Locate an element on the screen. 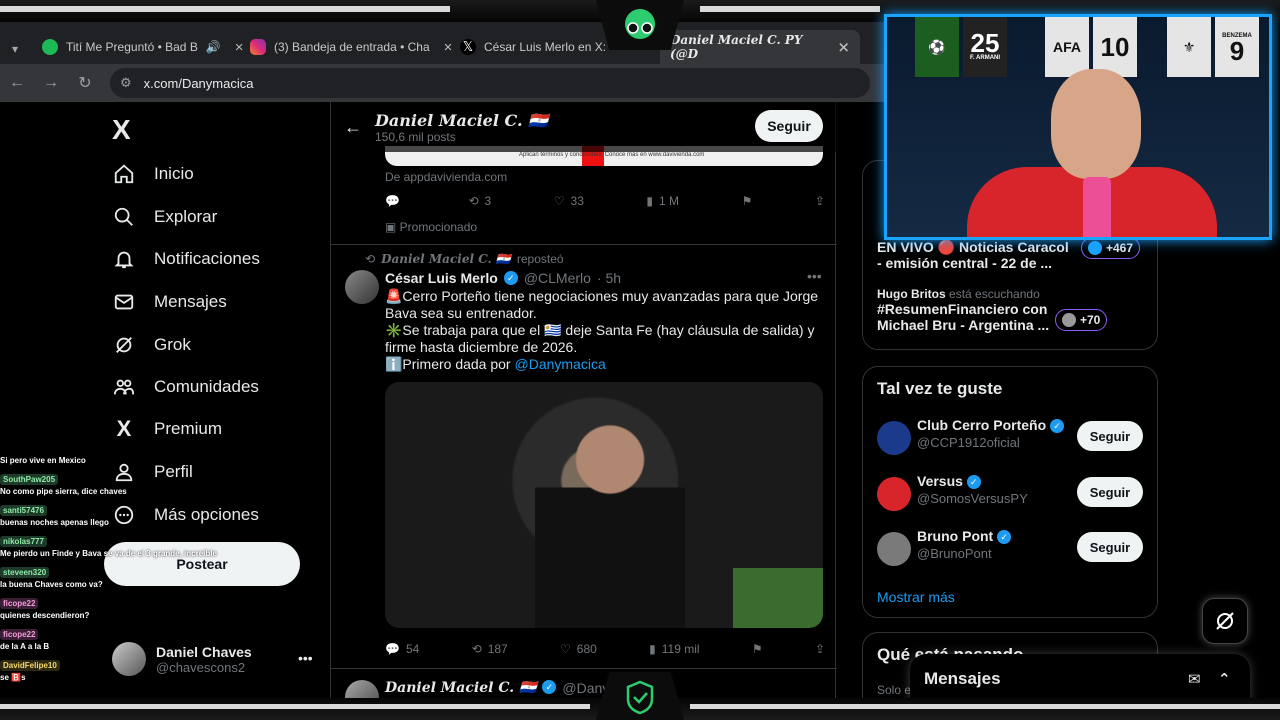  sidebar-item-label: Inicio is located at coordinates (174, 173).